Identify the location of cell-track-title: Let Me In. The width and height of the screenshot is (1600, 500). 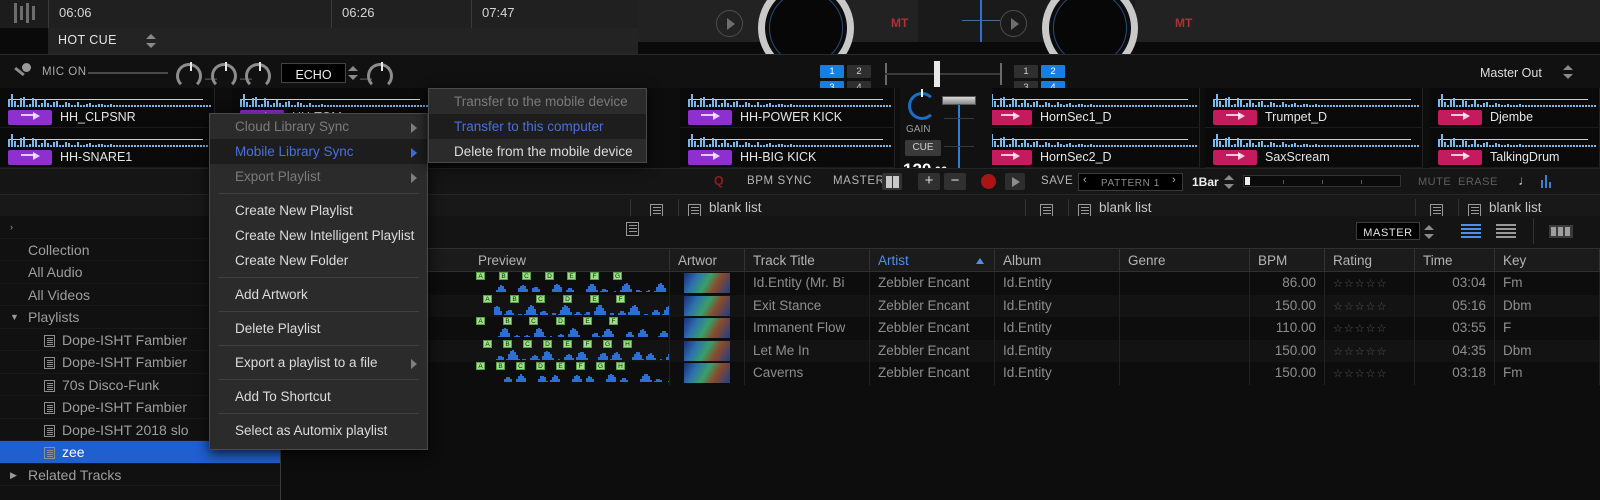
(807, 350).